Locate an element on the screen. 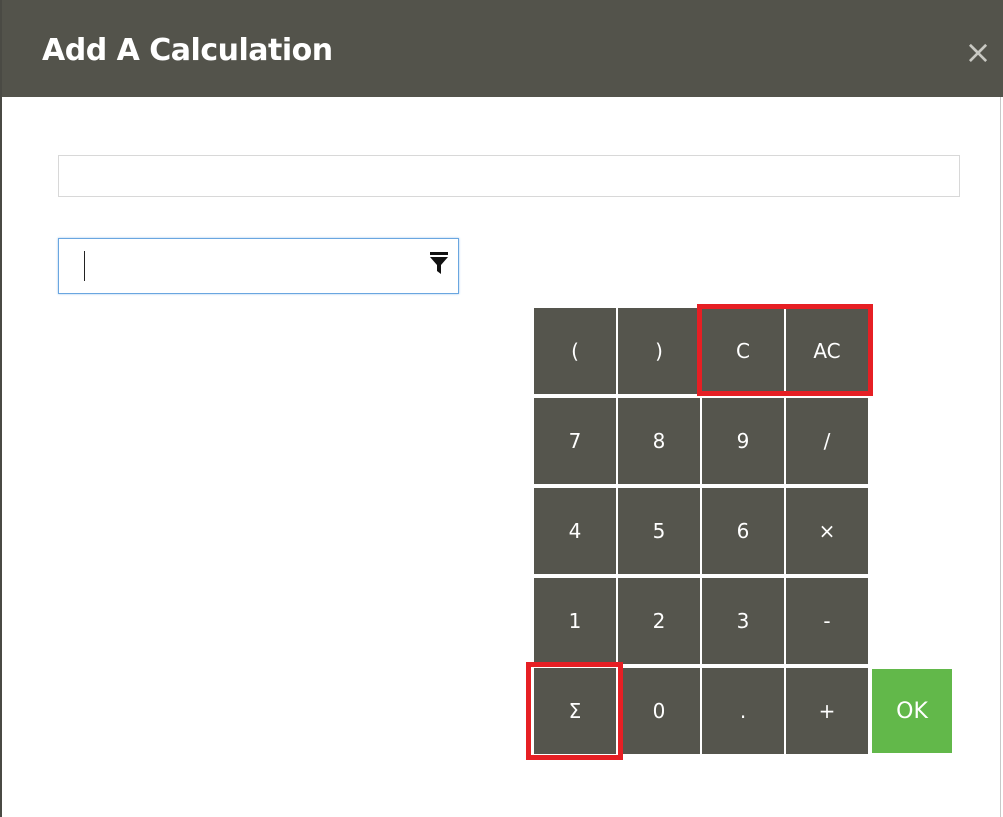 Image resolution: width=1003 pixels, height=817 pixels. key-9: 9 is located at coordinates (743, 441).